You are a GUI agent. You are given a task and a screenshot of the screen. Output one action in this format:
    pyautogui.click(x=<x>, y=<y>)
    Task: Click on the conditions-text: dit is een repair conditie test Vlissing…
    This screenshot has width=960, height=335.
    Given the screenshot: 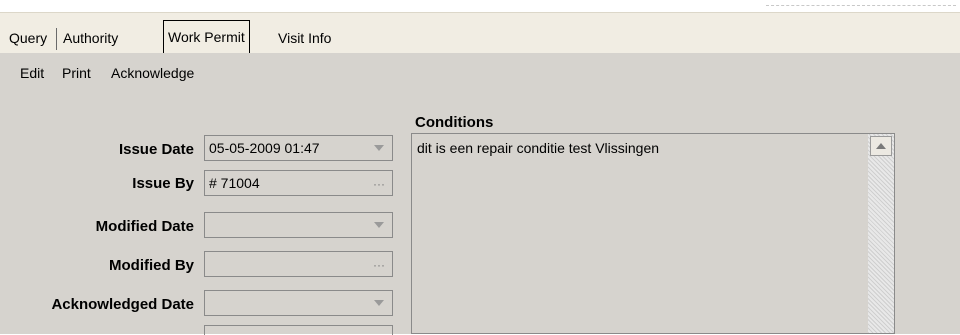 What is the action you would take?
    pyautogui.click(x=538, y=148)
    